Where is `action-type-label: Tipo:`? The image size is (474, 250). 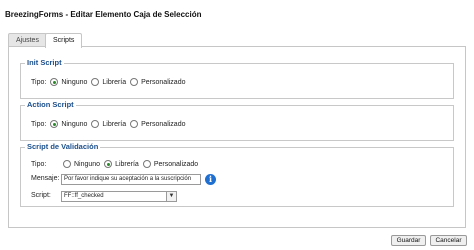 action-type-label: Tipo: is located at coordinates (39, 124).